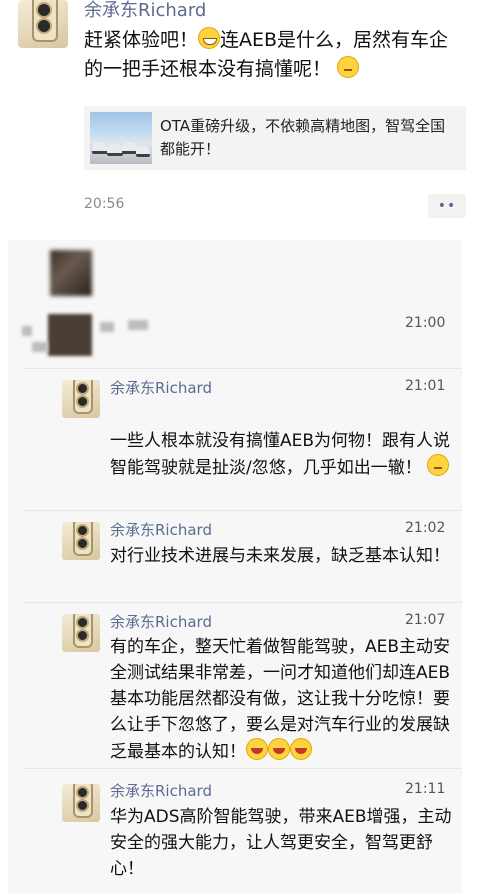 The height and width of the screenshot is (893, 480). Describe the element at coordinates (280, 454) in the screenshot. I see `comment-text: 一些人根本就没有搞懂AEB为何物！跟有人说智能驾驶就是扯淡/忽悠，几乎如出一辙！` at that location.